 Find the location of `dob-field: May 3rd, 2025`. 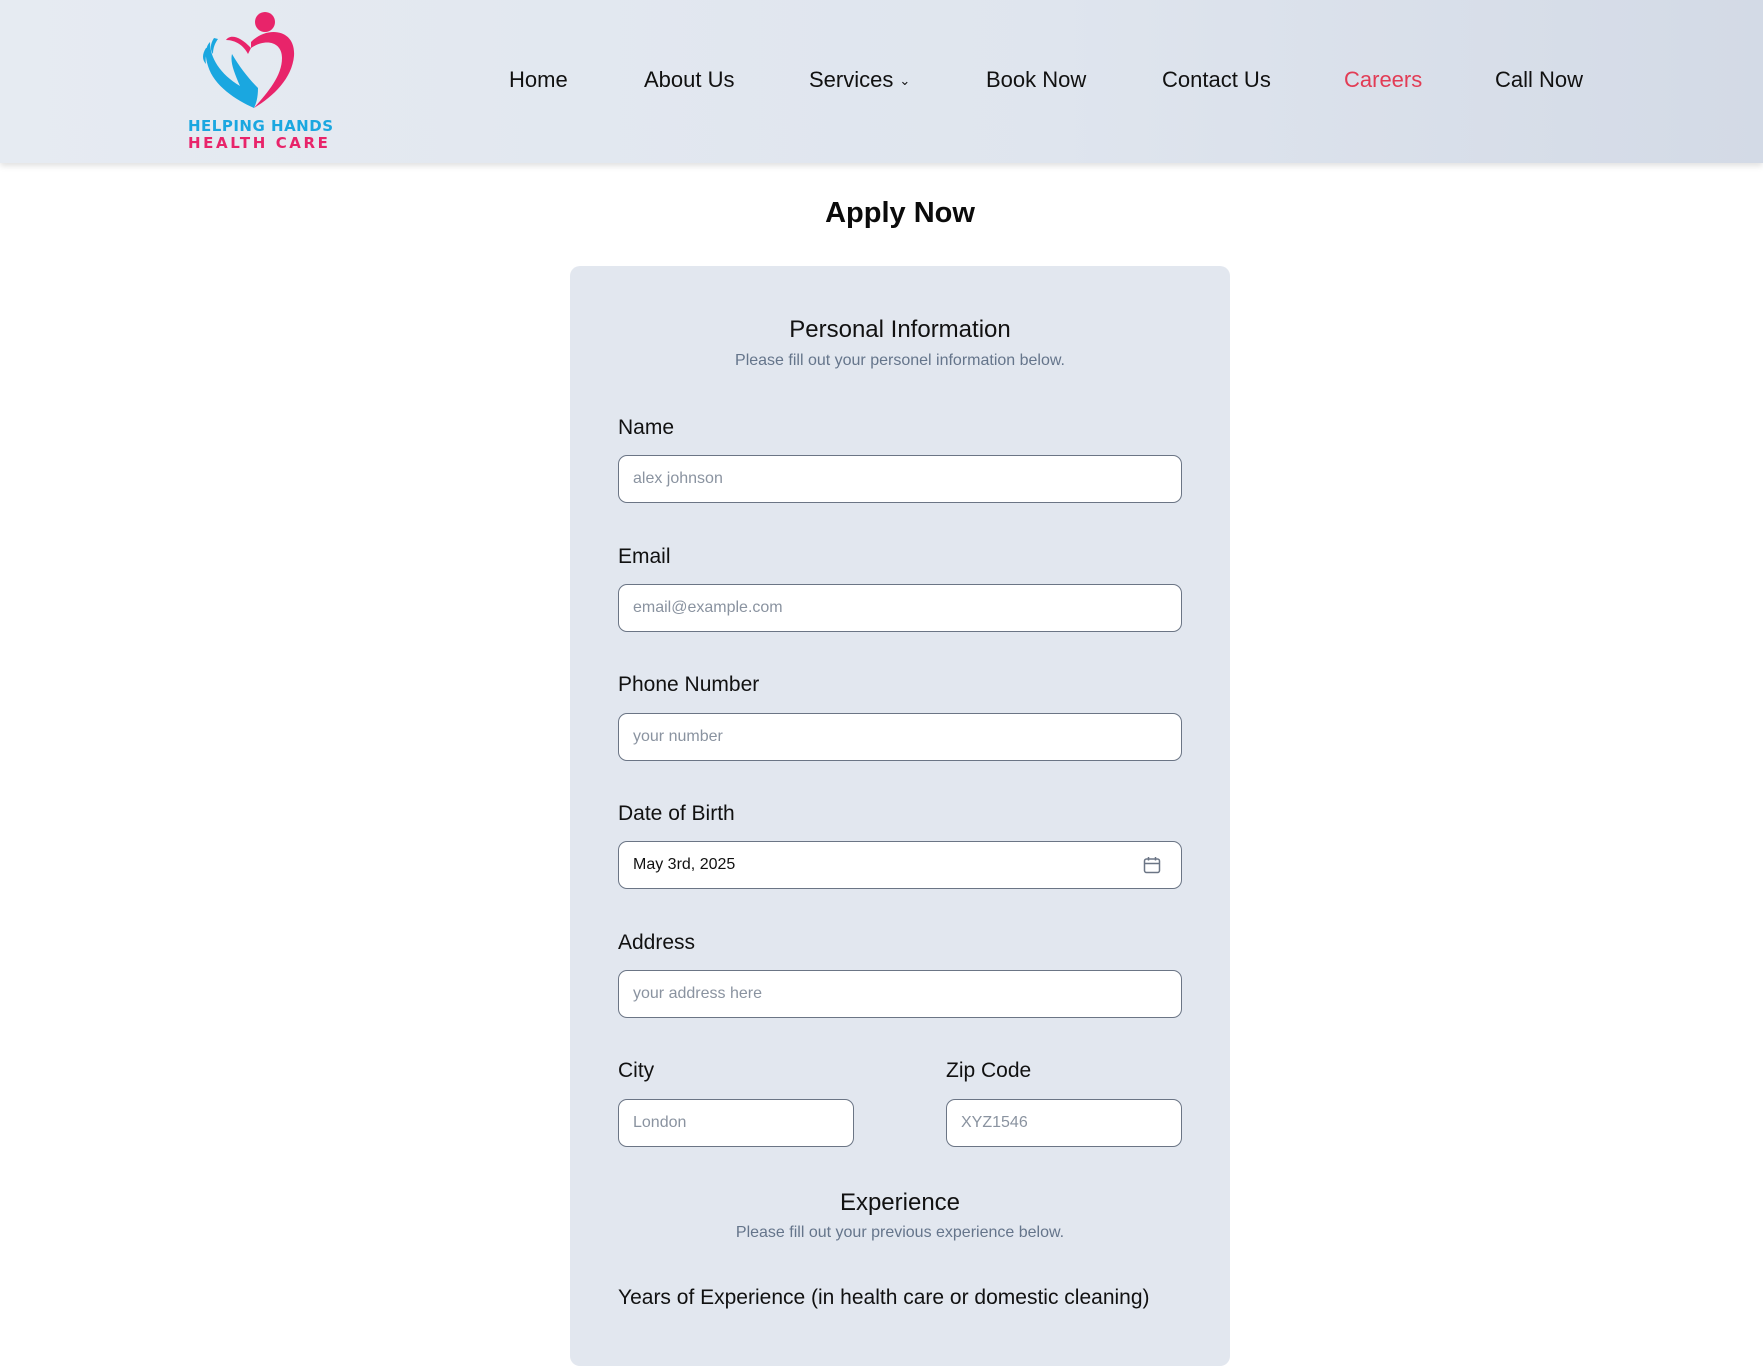

dob-field: May 3rd, 2025 is located at coordinates (900, 865).